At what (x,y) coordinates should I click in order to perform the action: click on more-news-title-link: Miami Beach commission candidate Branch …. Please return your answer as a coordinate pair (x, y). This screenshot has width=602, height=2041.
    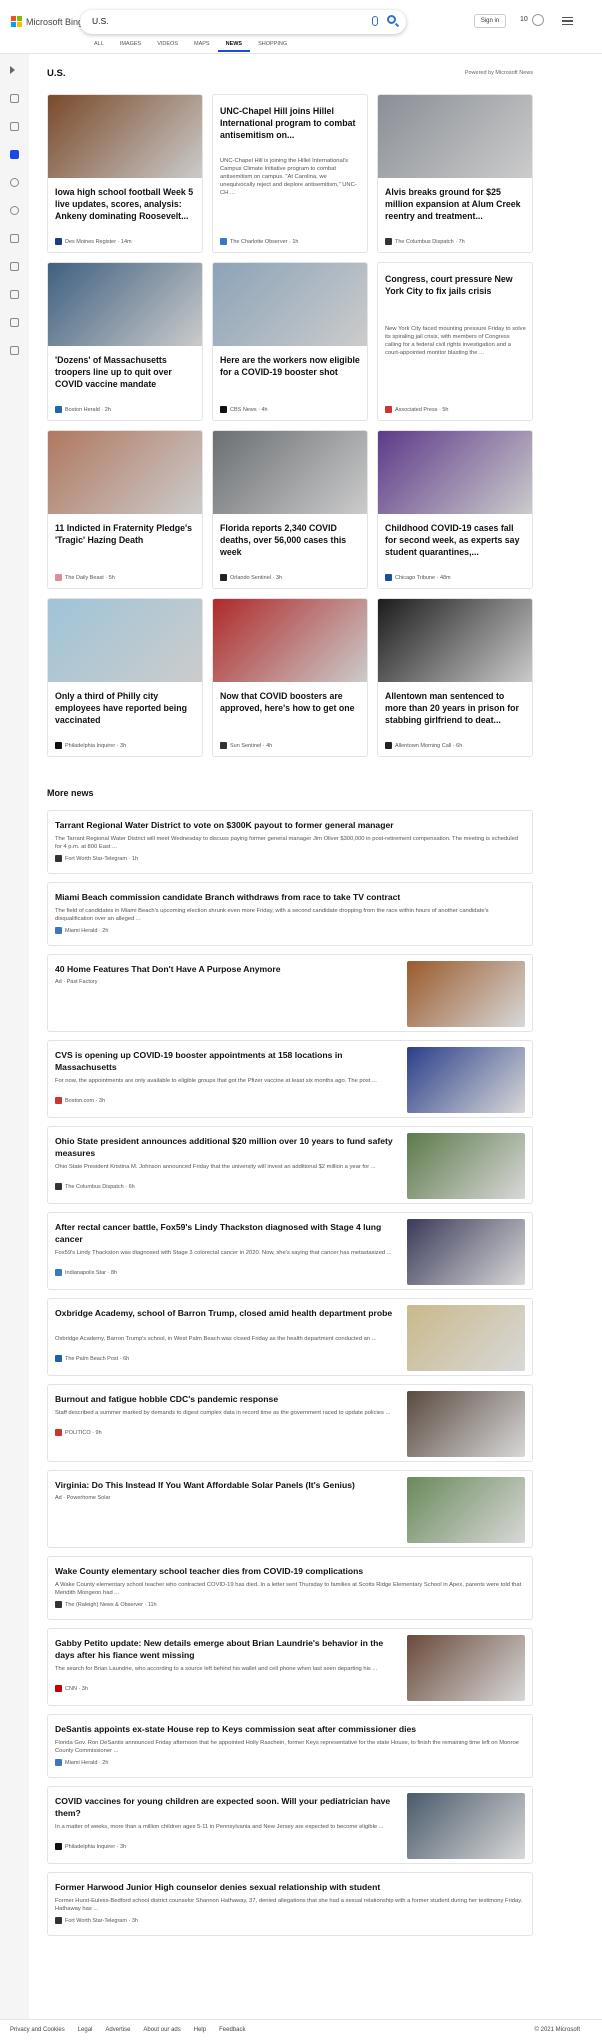
    Looking at the image, I should click on (290, 897).